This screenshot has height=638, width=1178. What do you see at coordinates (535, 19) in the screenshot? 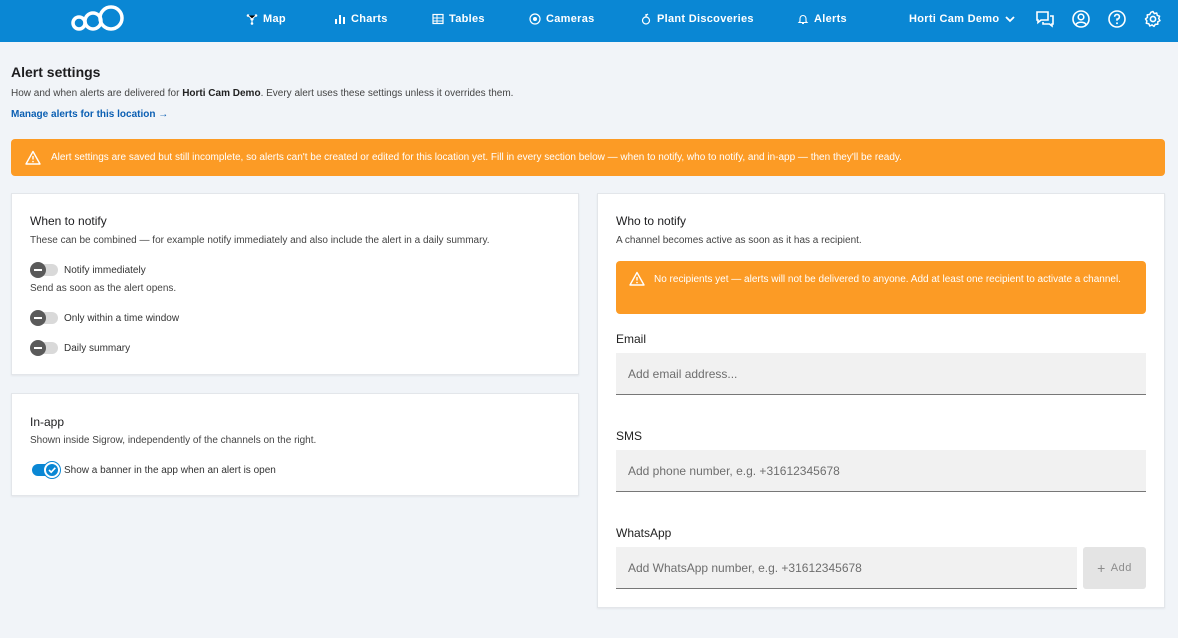
I see `camera-icon` at bounding box center [535, 19].